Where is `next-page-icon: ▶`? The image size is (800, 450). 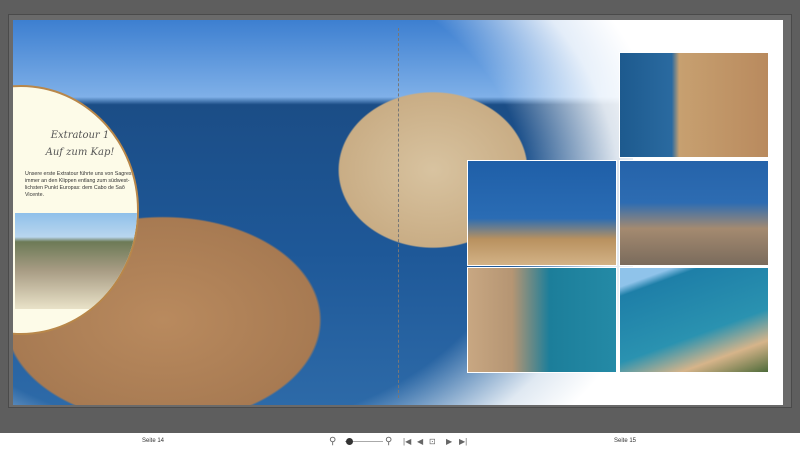 next-page-icon: ▶ is located at coordinates (449, 441).